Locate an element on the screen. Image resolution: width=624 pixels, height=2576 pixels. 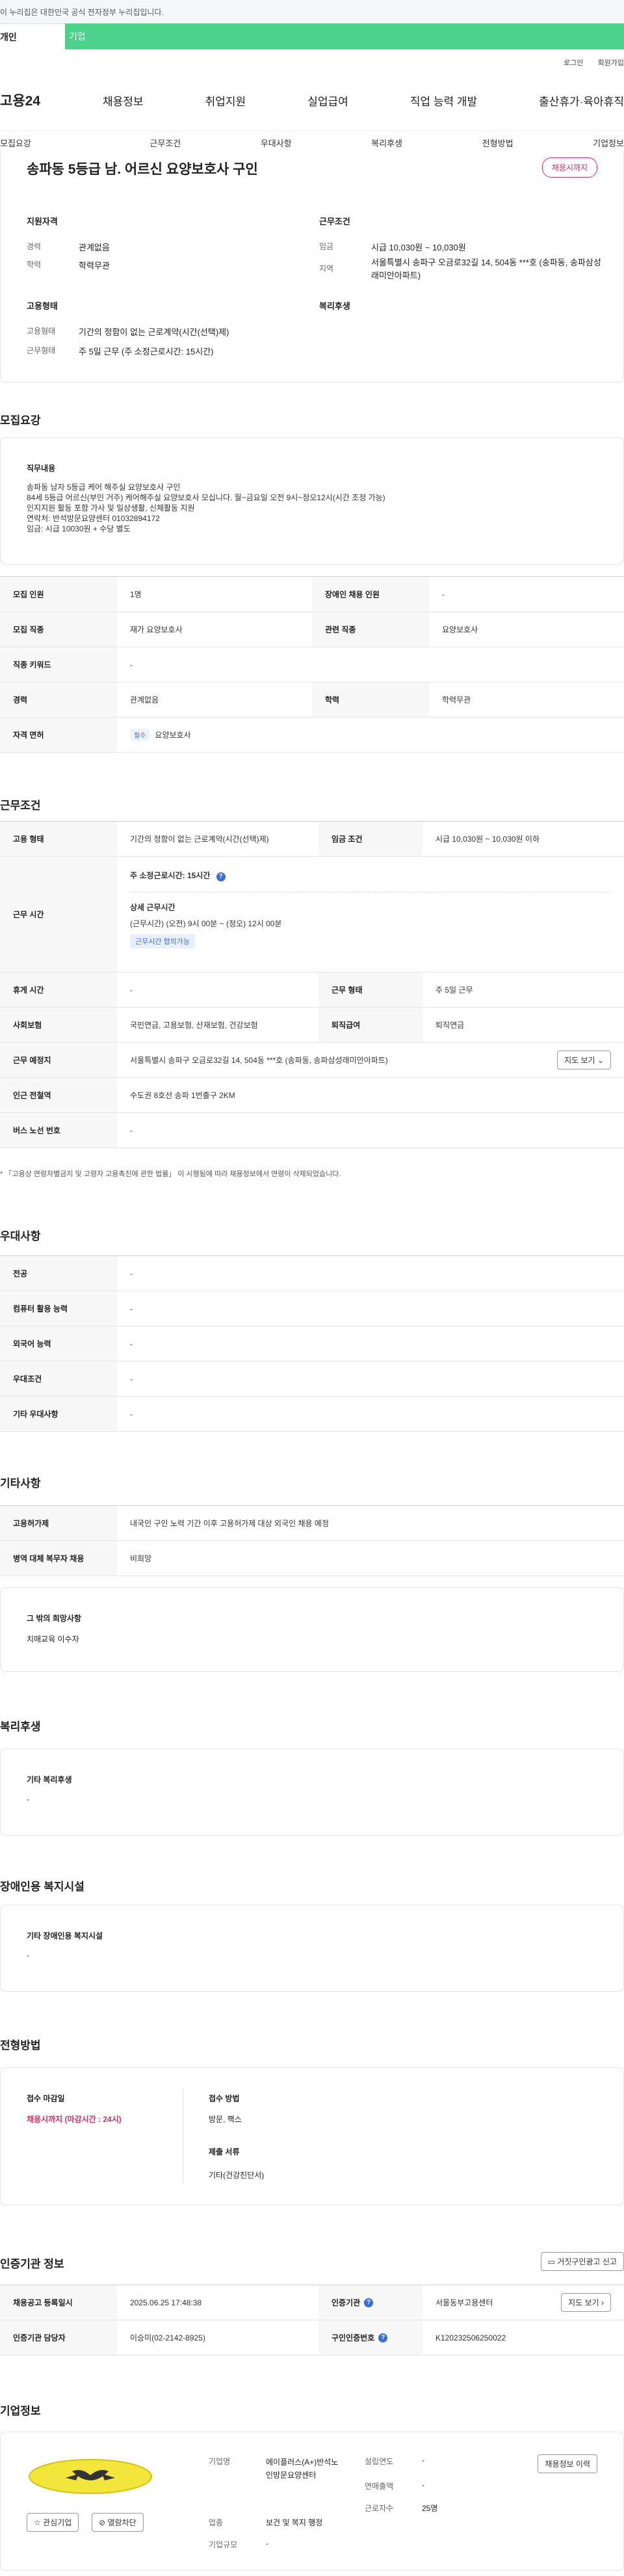
th-subway: 인근 전철역 is located at coordinates (58, 1095).